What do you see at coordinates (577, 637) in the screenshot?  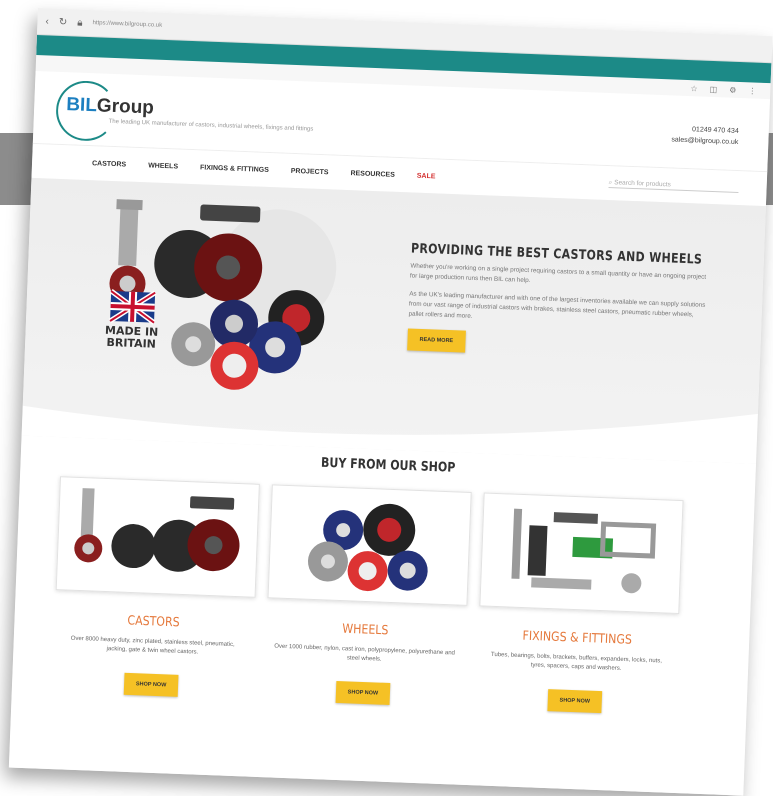 I see `card-title: FIXINGS & FITTINGS` at bounding box center [577, 637].